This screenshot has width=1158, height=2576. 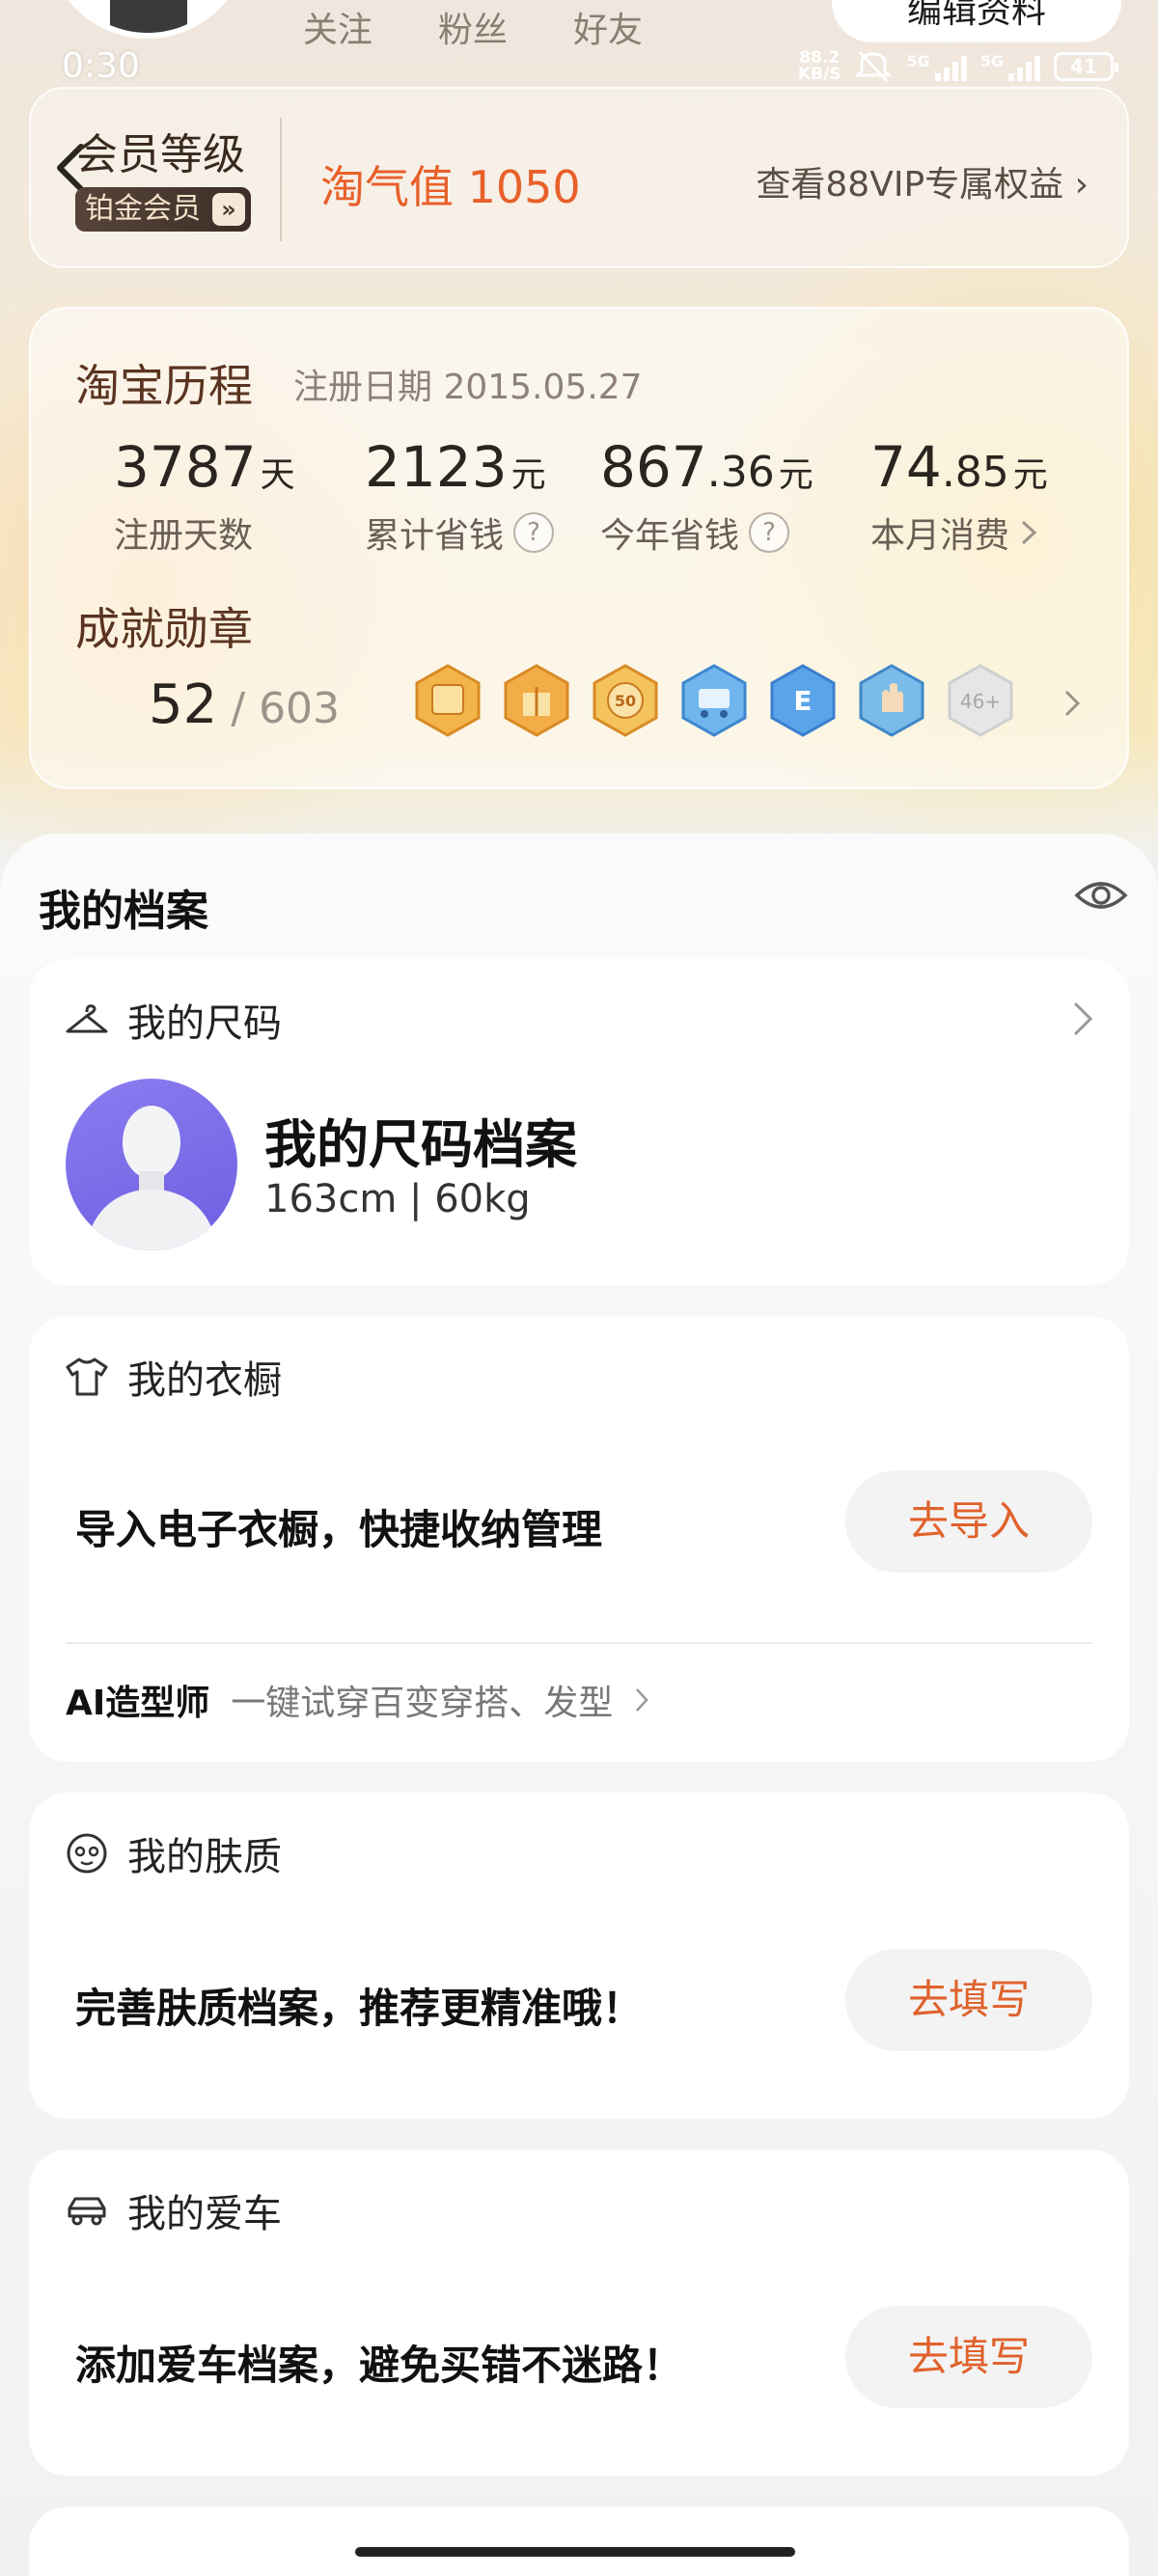 What do you see at coordinates (422, 1704) in the screenshot?
I see `ai-stylist-description: 一键试穿百变穿搭、发型` at bounding box center [422, 1704].